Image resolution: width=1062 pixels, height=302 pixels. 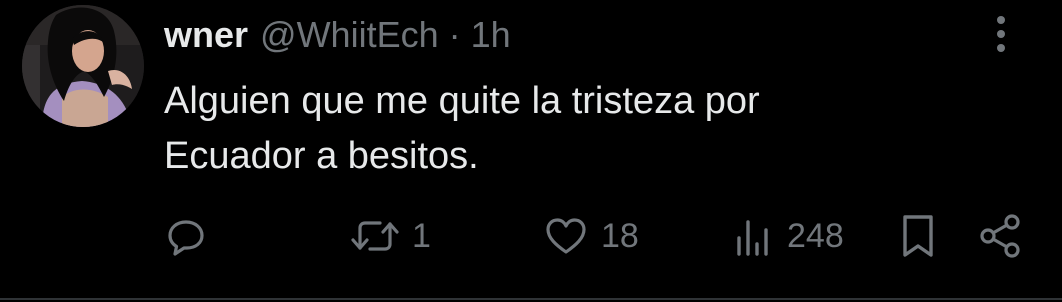 What do you see at coordinates (755, 236) in the screenshot?
I see `views-icon` at bounding box center [755, 236].